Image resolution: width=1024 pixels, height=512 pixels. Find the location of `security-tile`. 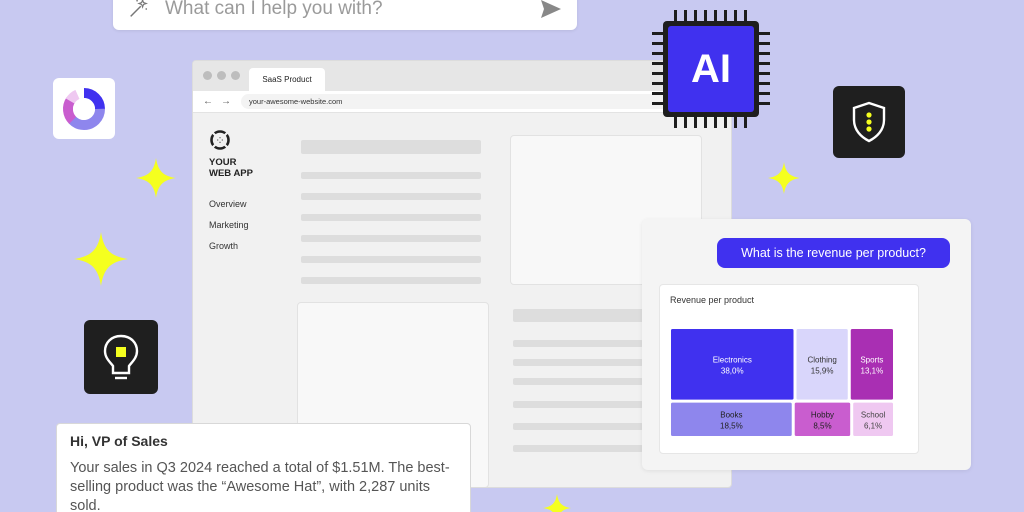

security-tile is located at coordinates (869, 122).